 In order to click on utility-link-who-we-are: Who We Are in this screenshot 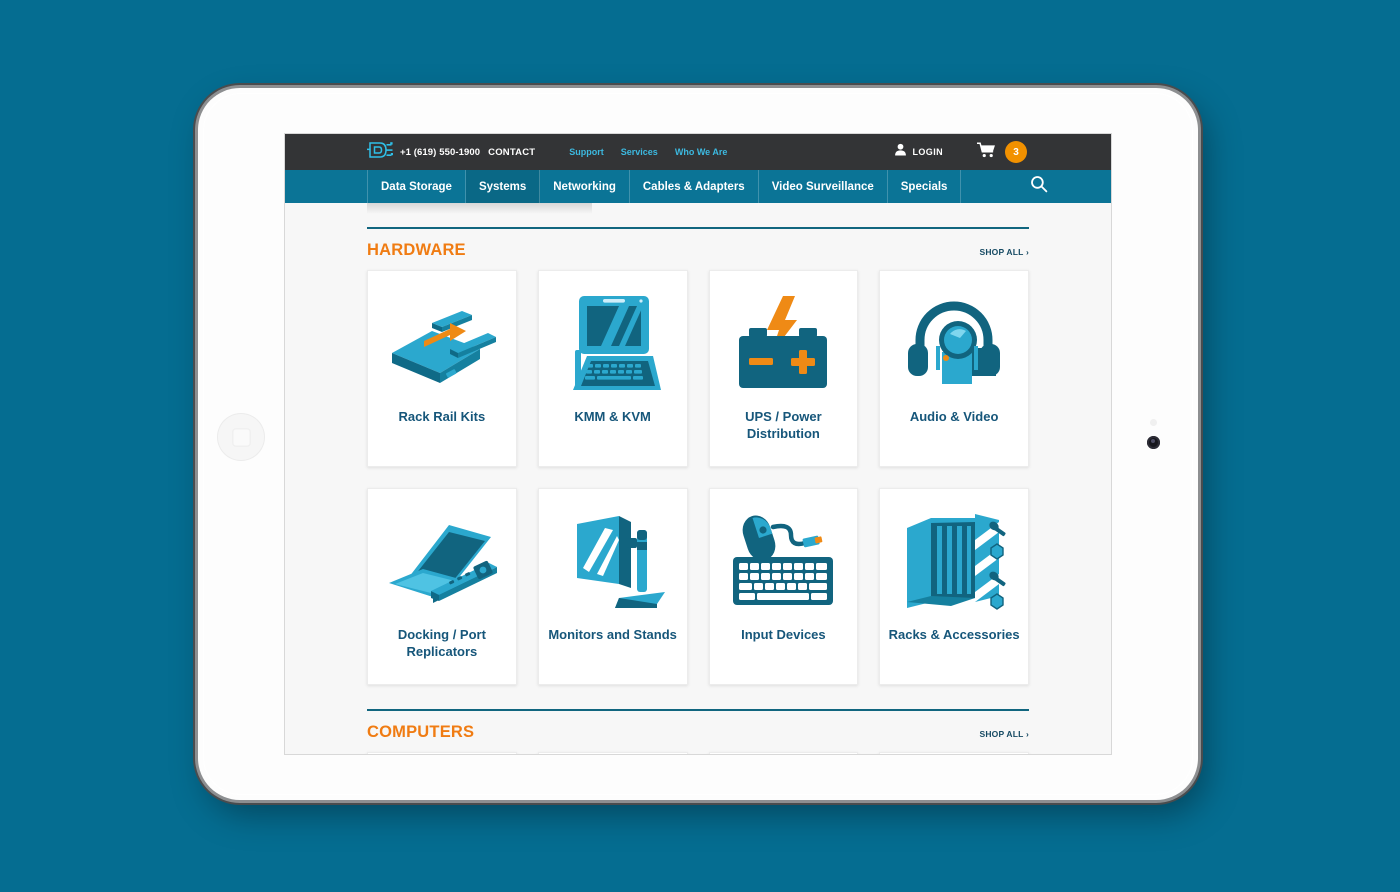, I will do `click(701, 152)`.